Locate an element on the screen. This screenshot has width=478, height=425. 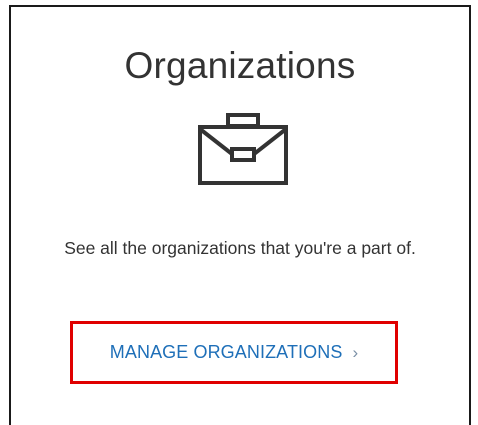
manage-organizations-link: MANAGE ORGANIZATIONS › is located at coordinates (234, 352).